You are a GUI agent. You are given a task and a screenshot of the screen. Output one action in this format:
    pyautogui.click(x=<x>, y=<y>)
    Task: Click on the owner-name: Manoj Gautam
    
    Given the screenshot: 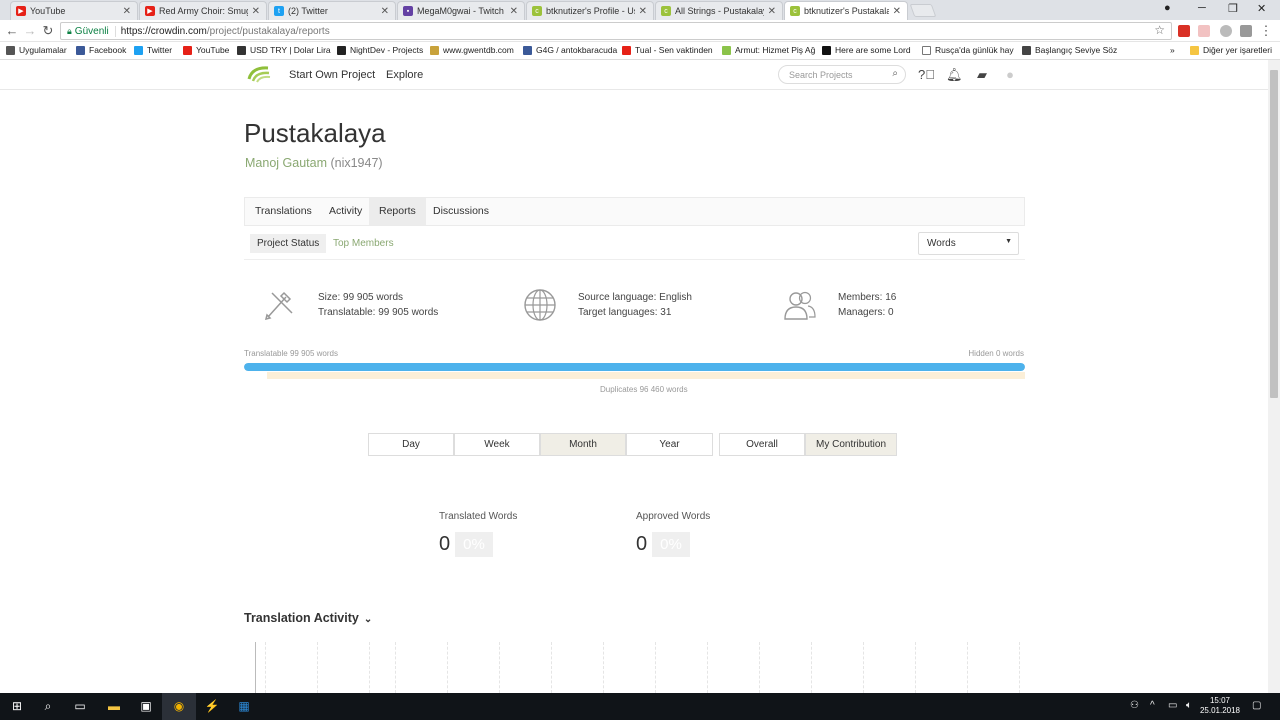 What is the action you would take?
    pyautogui.click(x=286, y=163)
    